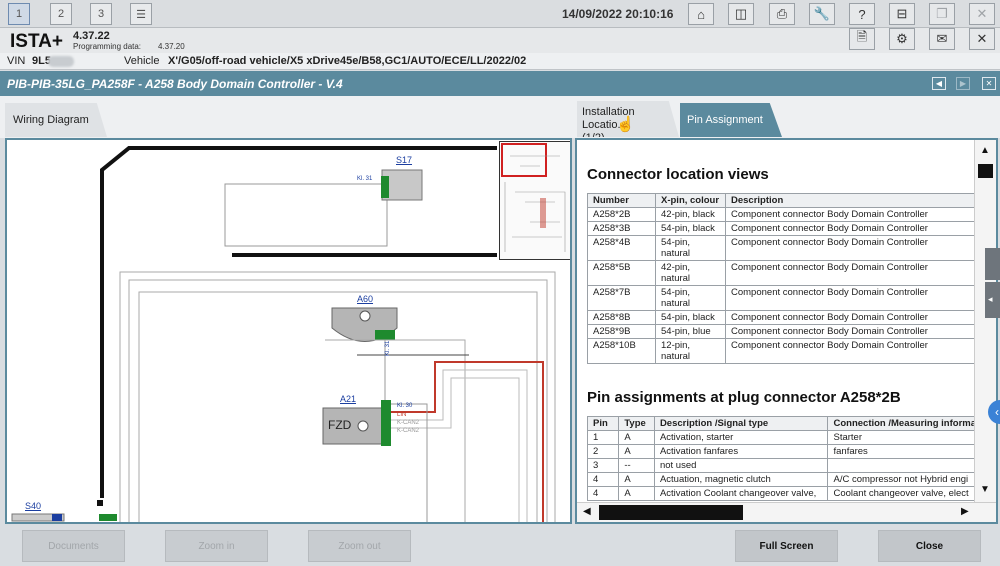  Describe the element at coordinates (902, 39) in the screenshot. I see `settings-button: ⚙` at that location.